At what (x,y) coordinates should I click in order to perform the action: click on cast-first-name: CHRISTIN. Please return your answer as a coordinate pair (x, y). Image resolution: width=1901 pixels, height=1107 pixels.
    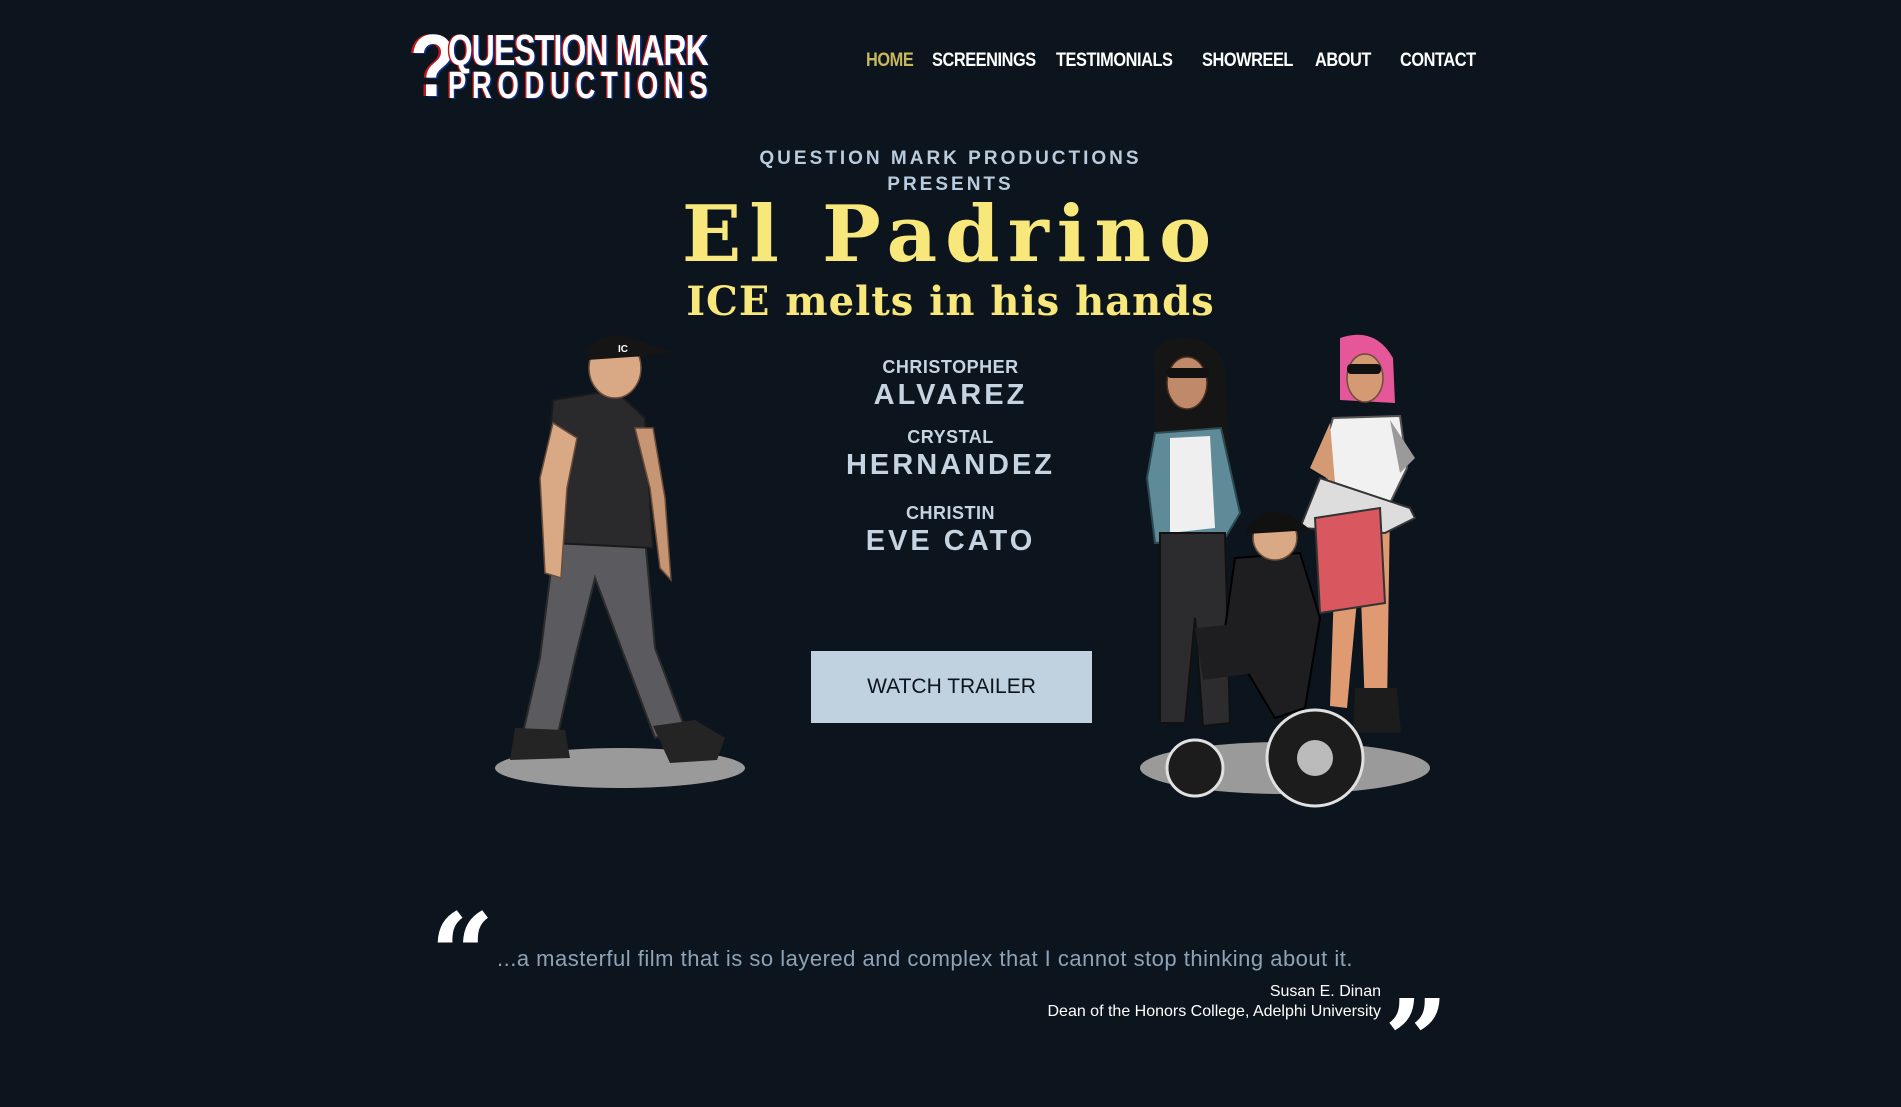
    Looking at the image, I should click on (950, 513).